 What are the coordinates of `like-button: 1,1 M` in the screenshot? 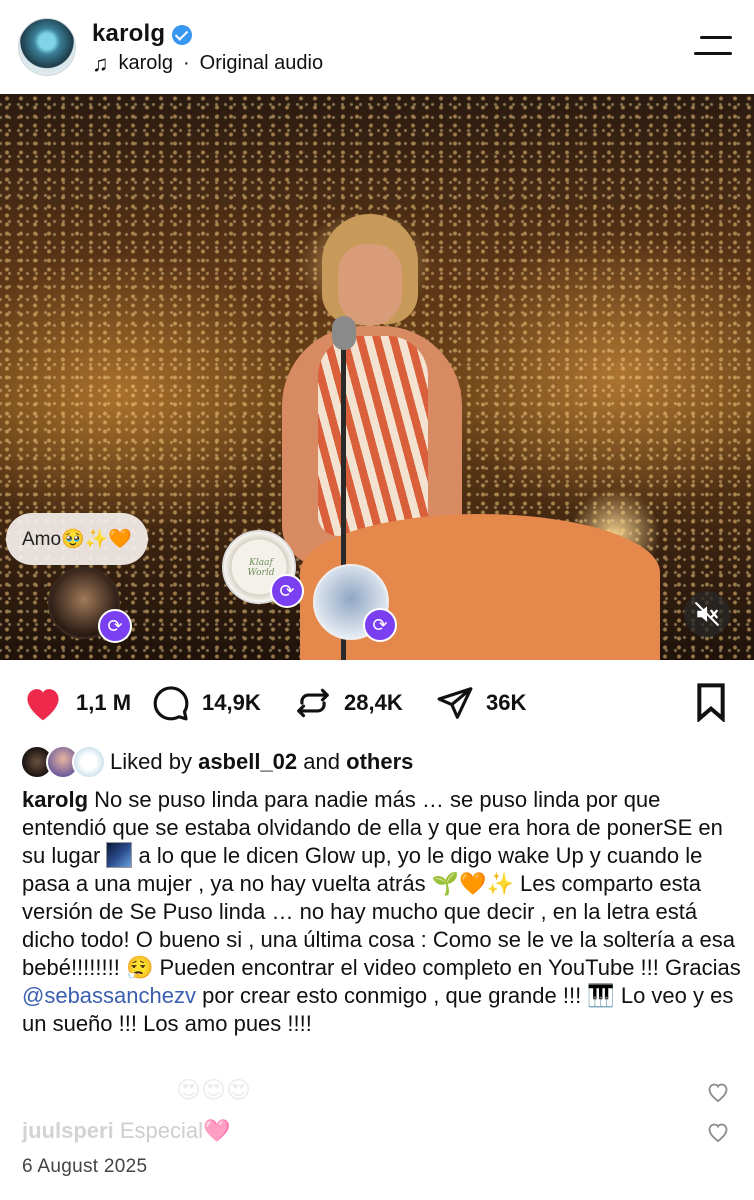 It's located at (76, 703).